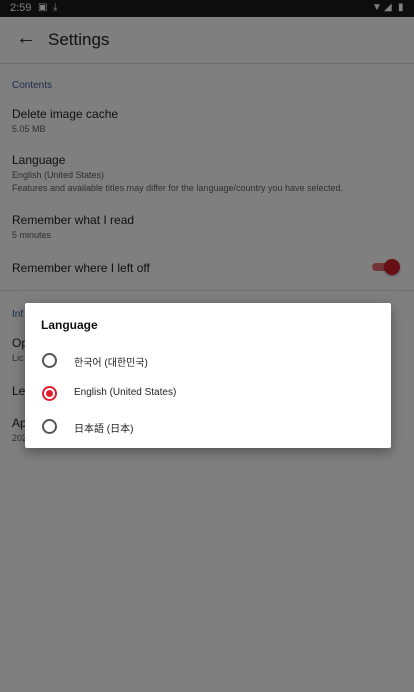 Image resolution: width=414 pixels, height=692 pixels. What do you see at coordinates (49, 393) in the screenshot?
I see `radio-button-selected` at bounding box center [49, 393].